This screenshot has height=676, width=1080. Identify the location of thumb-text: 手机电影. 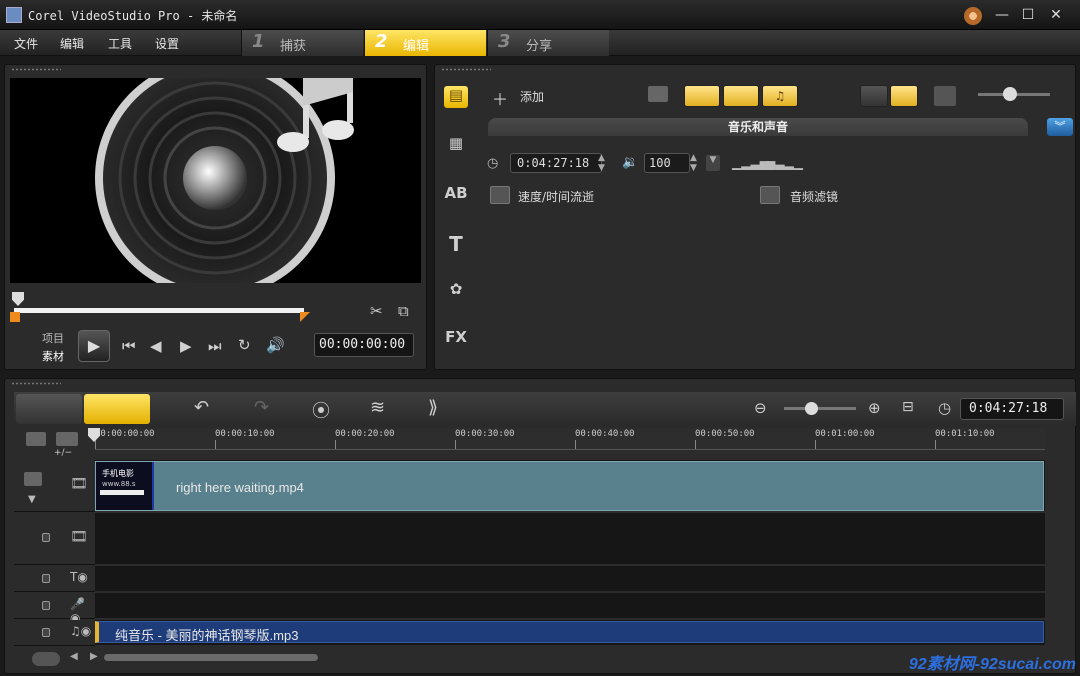
(118, 473).